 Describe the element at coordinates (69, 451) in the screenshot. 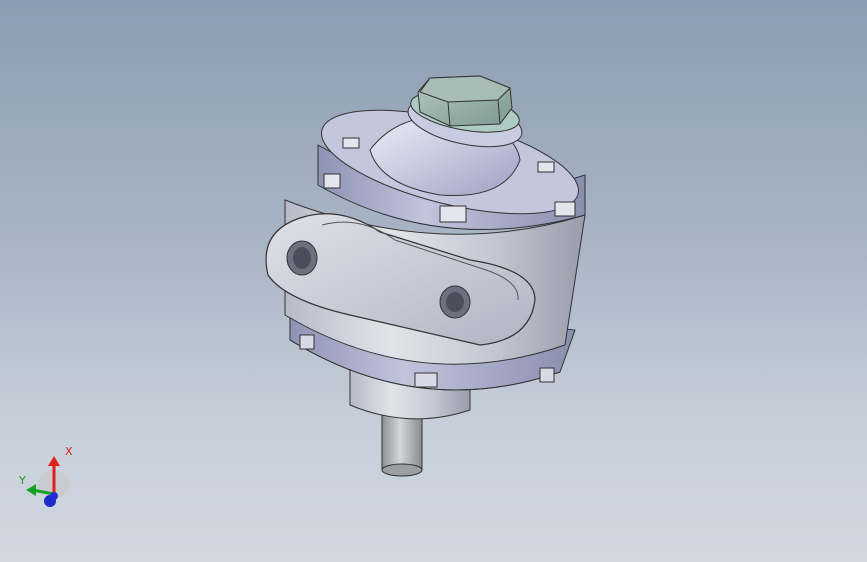

I see `triad-x-label: X` at that location.